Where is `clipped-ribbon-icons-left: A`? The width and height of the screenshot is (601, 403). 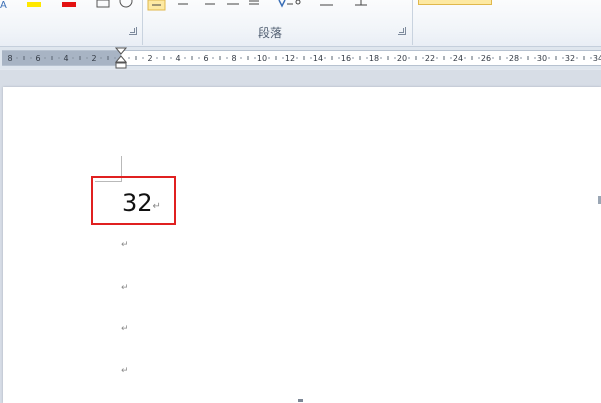 clipped-ribbon-icons-left: A is located at coordinates (66, 5).